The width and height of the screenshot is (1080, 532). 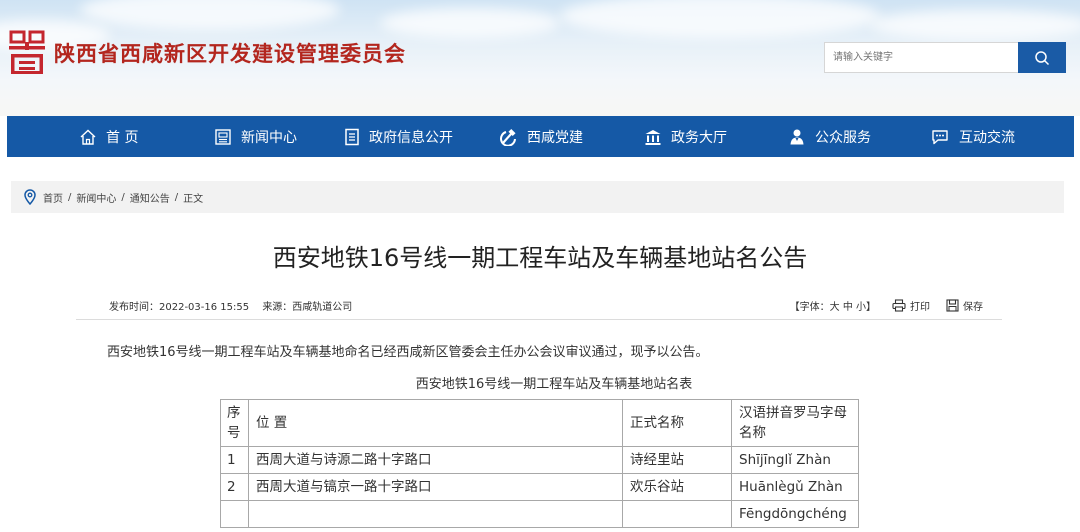 I want to click on font-size-switcher: 【字体：大 中 小】, so click(x=833, y=305).